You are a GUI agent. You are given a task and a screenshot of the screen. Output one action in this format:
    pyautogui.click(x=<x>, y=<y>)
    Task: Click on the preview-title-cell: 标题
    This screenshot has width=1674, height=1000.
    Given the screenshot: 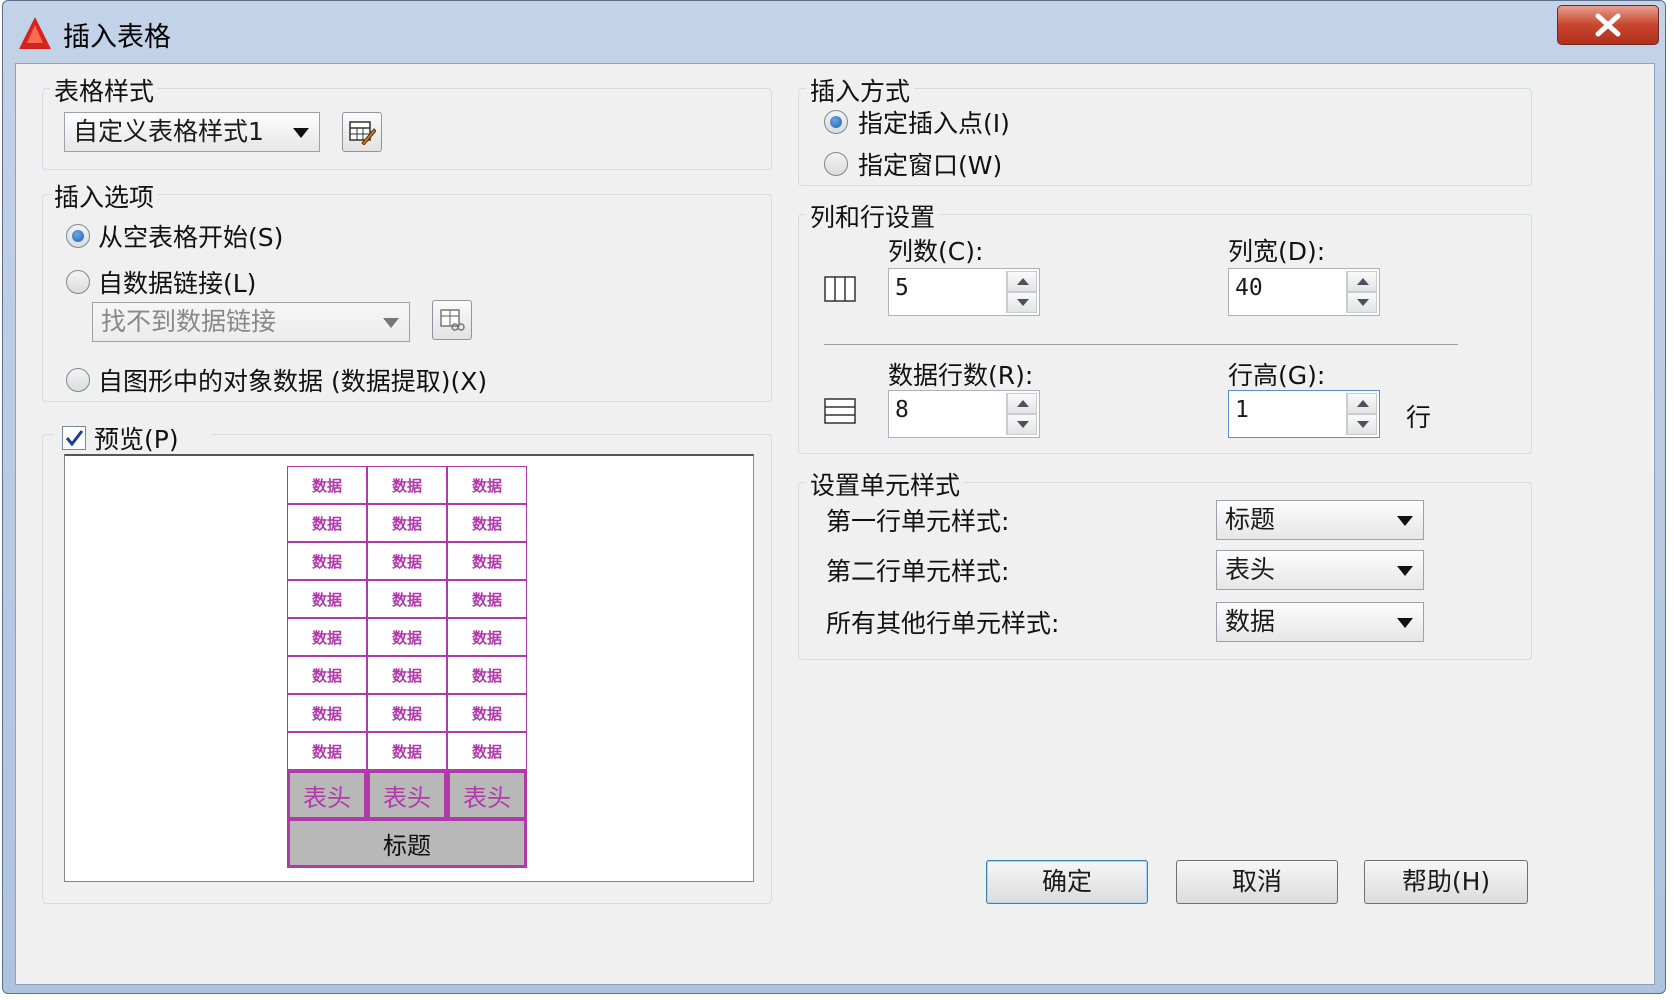 What is the action you would take?
    pyautogui.click(x=407, y=843)
    